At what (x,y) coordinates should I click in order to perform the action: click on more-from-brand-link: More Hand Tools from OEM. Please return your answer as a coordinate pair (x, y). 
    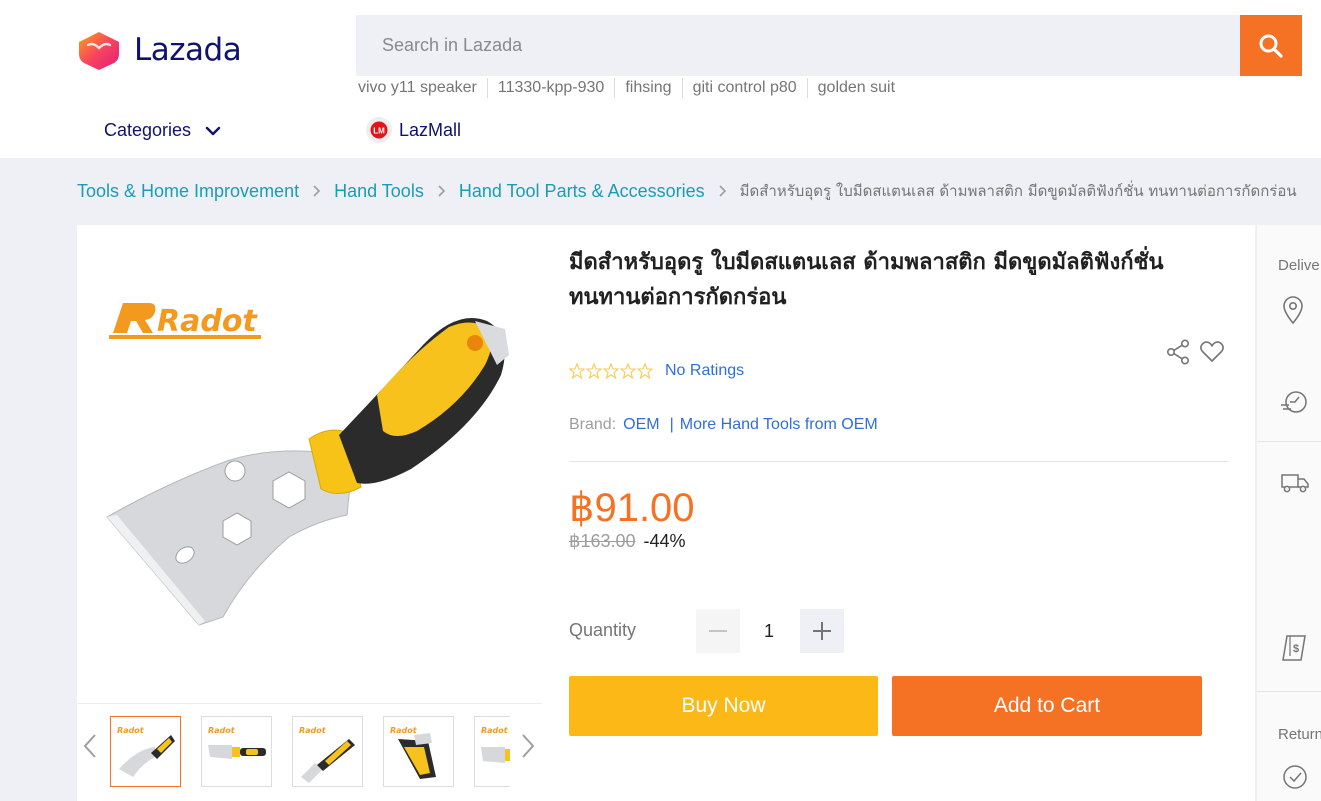
    Looking at the image, I should click on (779, 425).